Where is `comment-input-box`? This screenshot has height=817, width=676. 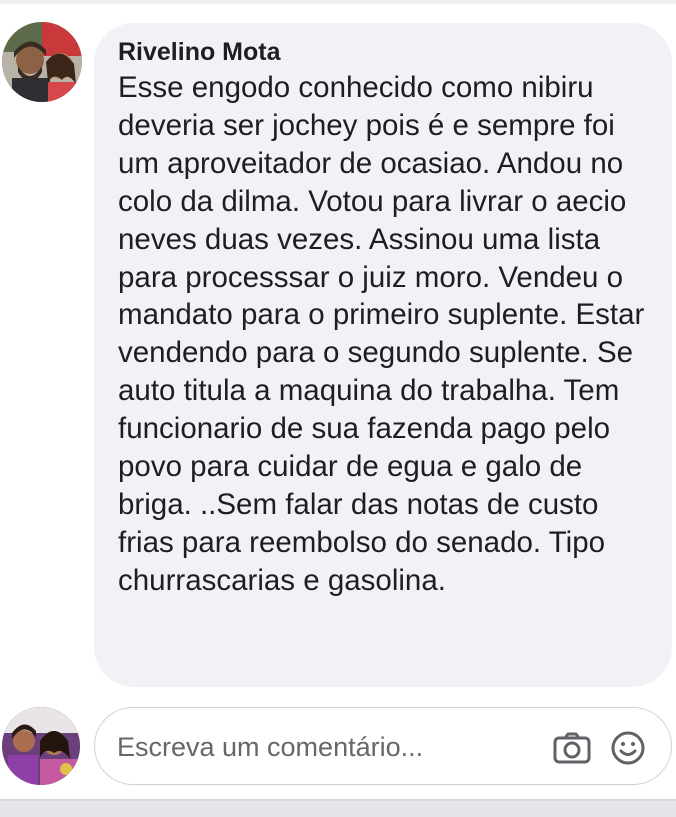 comment-input-box is located at coordinates (383, 746).